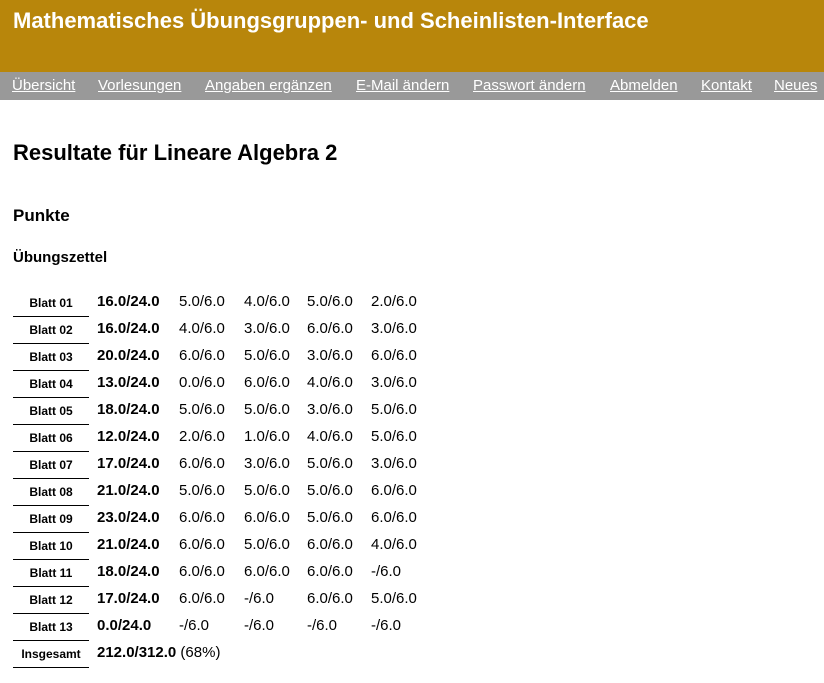 The height and width of the screenshot is (683, 824). I want to click on sheet-label: Blatt 12, so click(51, 600).